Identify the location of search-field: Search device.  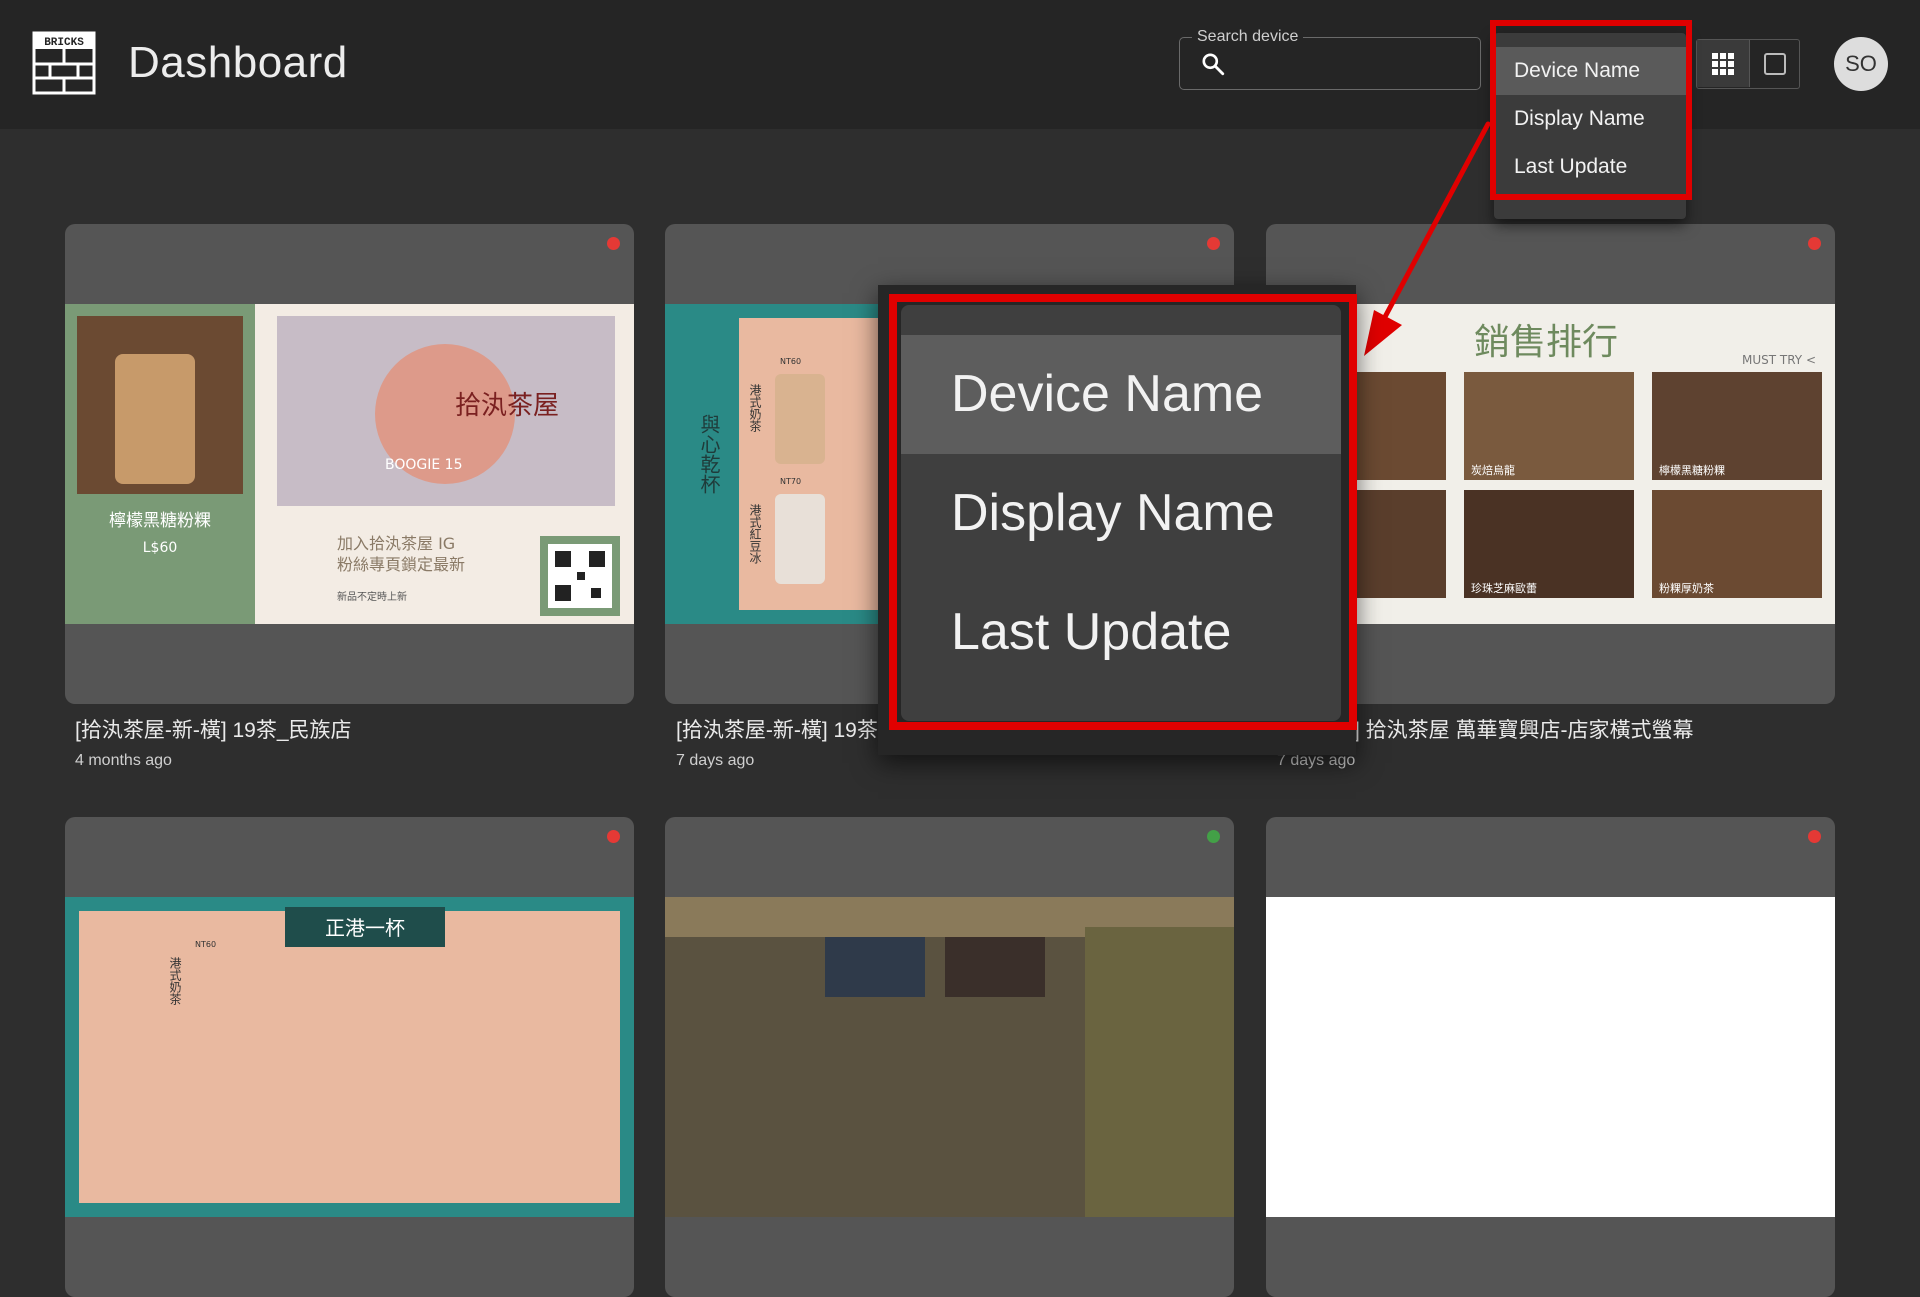
(1330, 59).